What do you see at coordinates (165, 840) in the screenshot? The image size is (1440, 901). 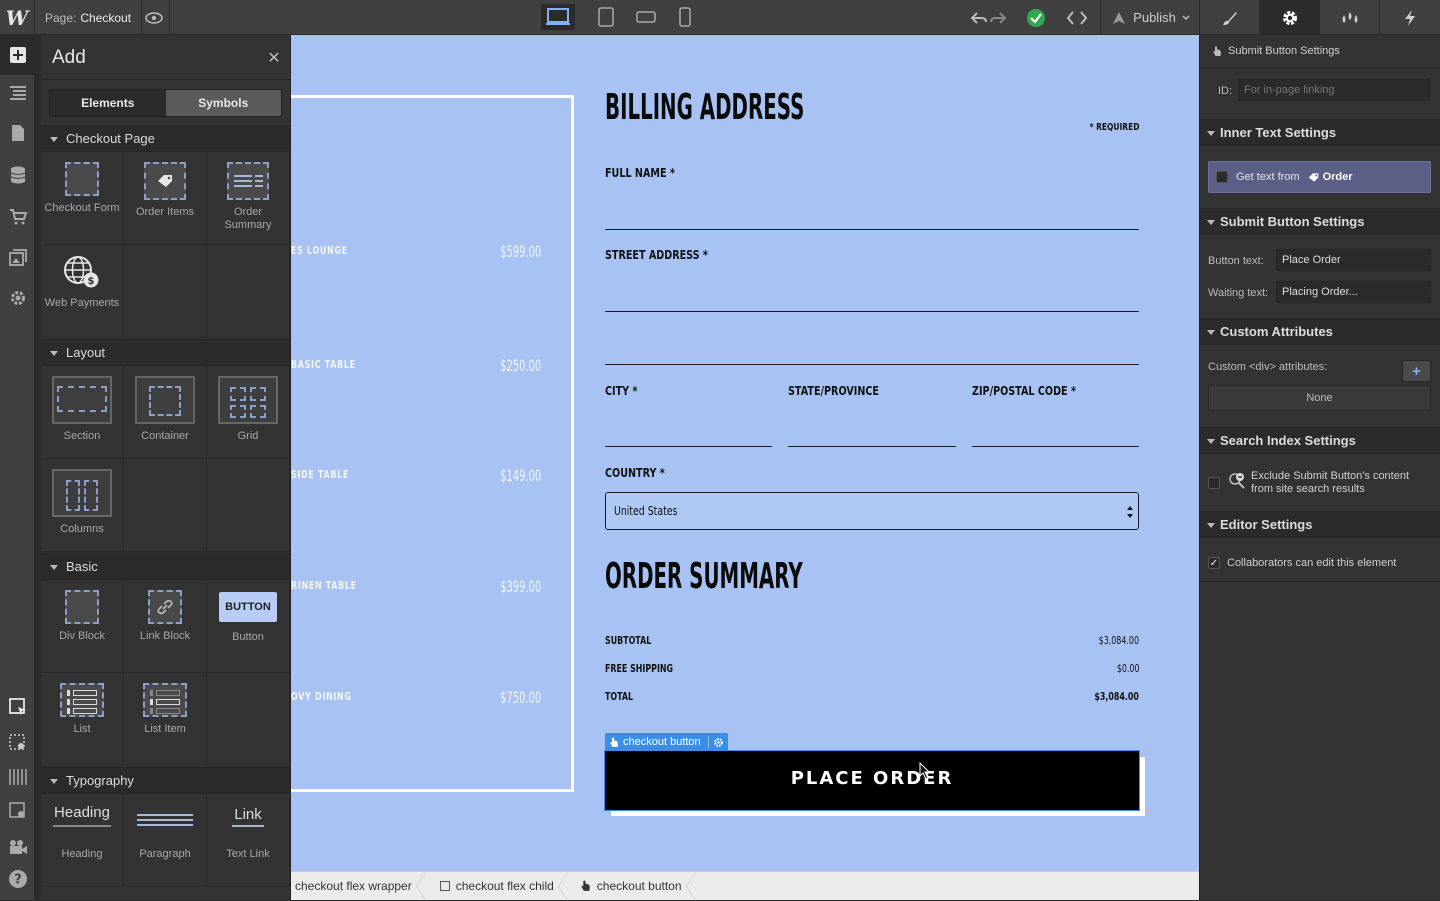 I see `element-paragraph: Paragraph` at bounding box center [165, 840].